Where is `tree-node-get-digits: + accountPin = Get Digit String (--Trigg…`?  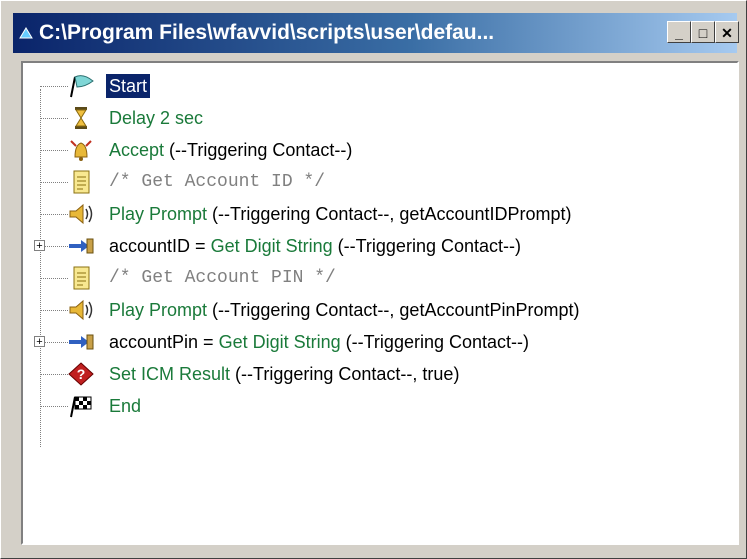 tree-node-get-digits: + accountPin = Get Digit String (--Trigg… is located at coordinates (373, 342).